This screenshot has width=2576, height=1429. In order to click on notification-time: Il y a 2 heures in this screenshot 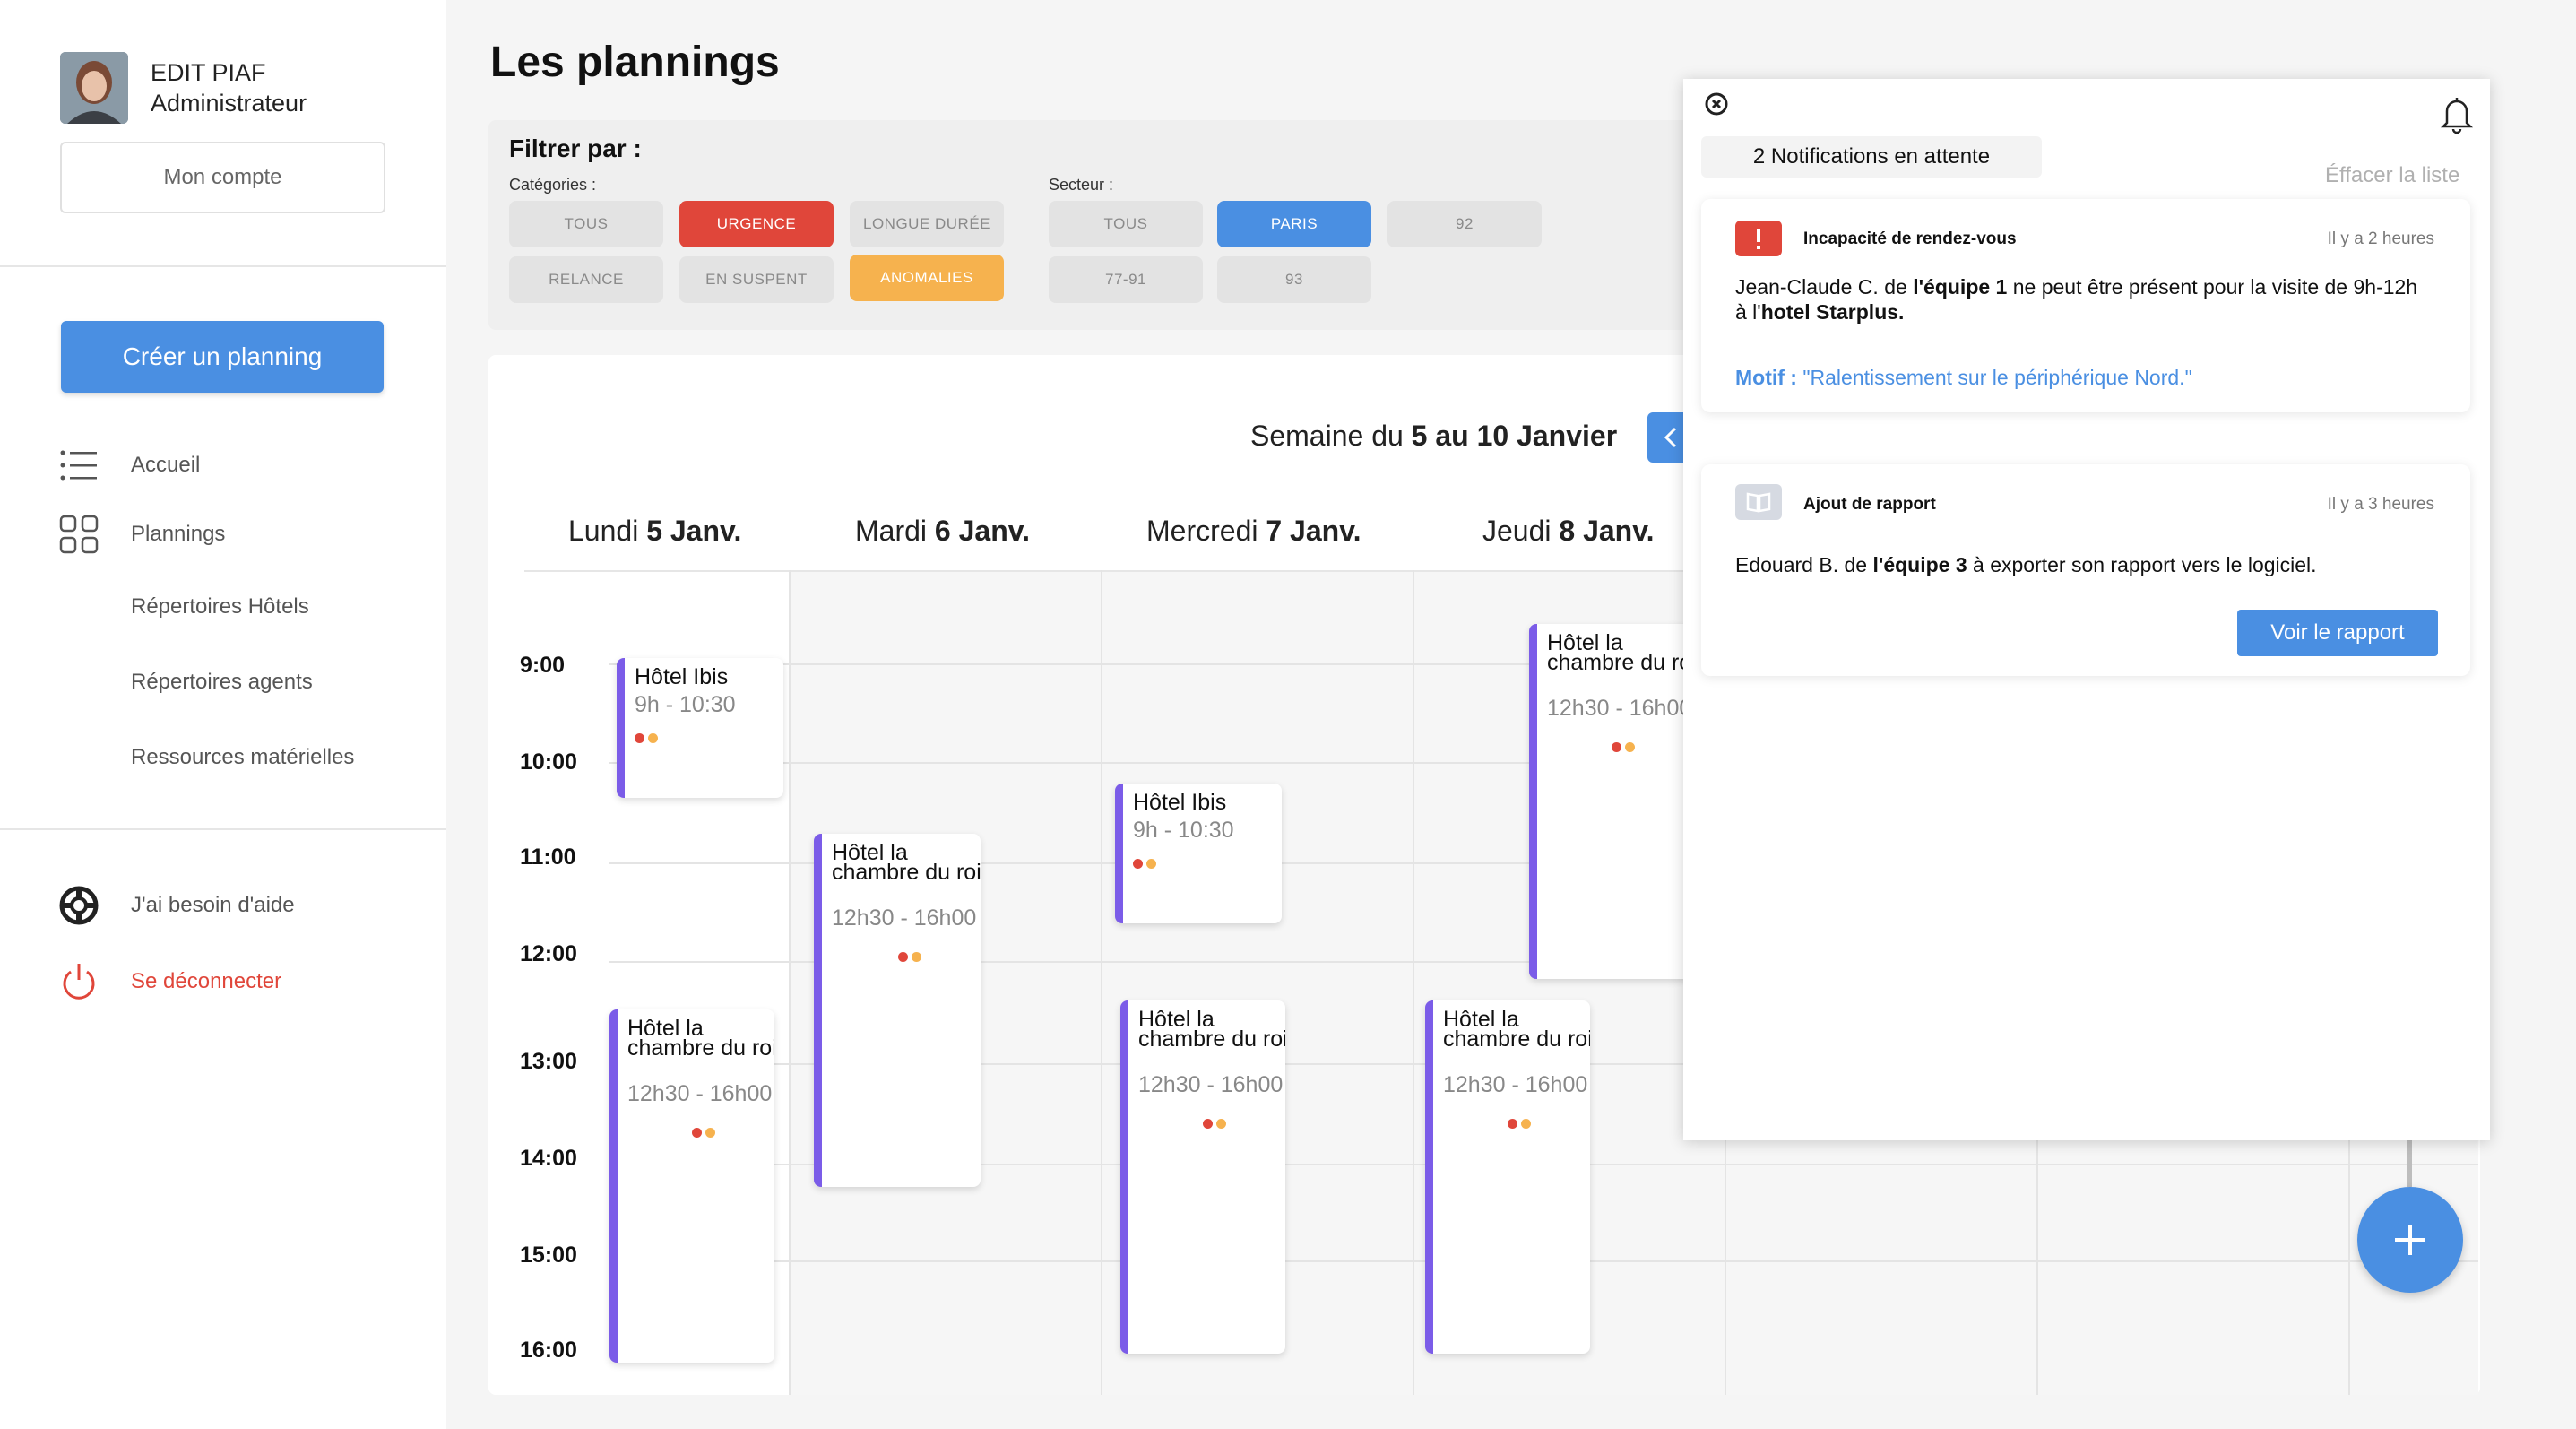, I will do `click(2380, 239)`.